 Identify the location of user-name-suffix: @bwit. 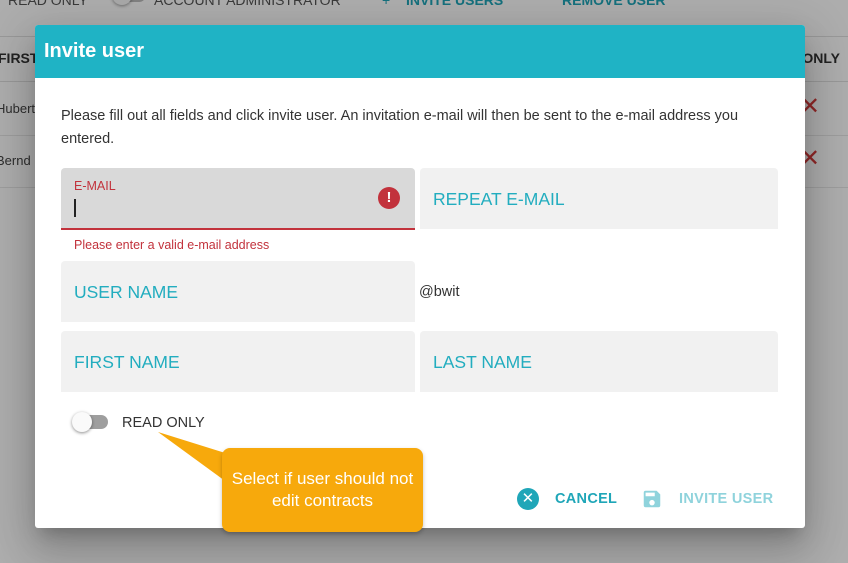
(439, 292).